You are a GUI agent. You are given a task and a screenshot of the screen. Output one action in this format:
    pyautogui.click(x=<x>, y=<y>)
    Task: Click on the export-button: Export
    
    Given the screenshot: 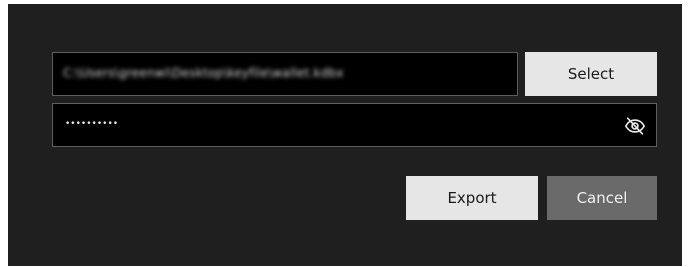 What is the action you would take?
    pyautogui.click(x=472, y=198)
    